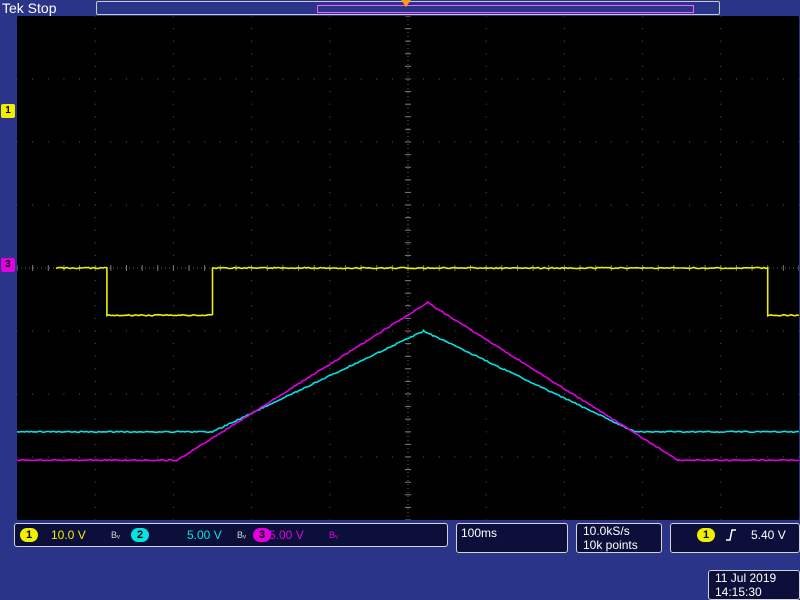 The image size is (800, 600). I want to click on time-text: 14:15:30, so click(738, 592).